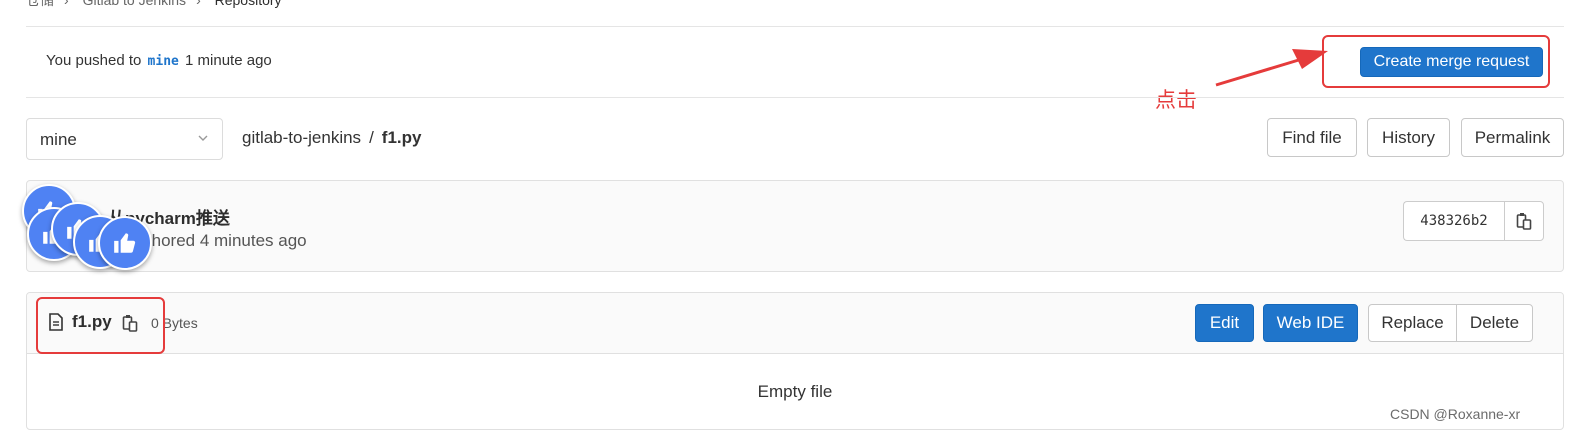  Describe the element at coordinates (228, 60) in the screenshot. I see `push-notice-suffix: 1 minute ago` at that location.